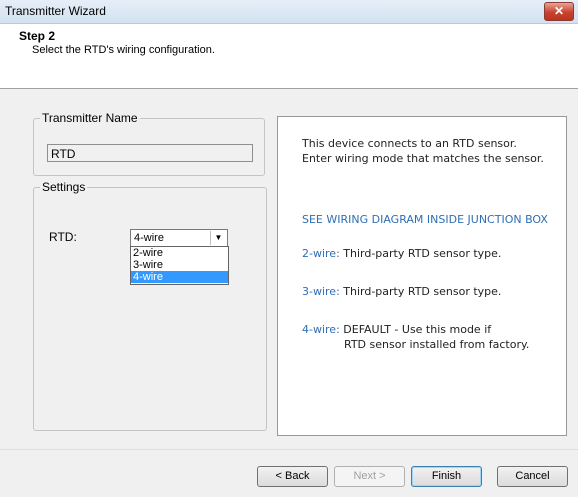 This screenshot has width=578, height=497. I want to click on transmitter-name-legend: Transmitter Name, so click(90, 118).